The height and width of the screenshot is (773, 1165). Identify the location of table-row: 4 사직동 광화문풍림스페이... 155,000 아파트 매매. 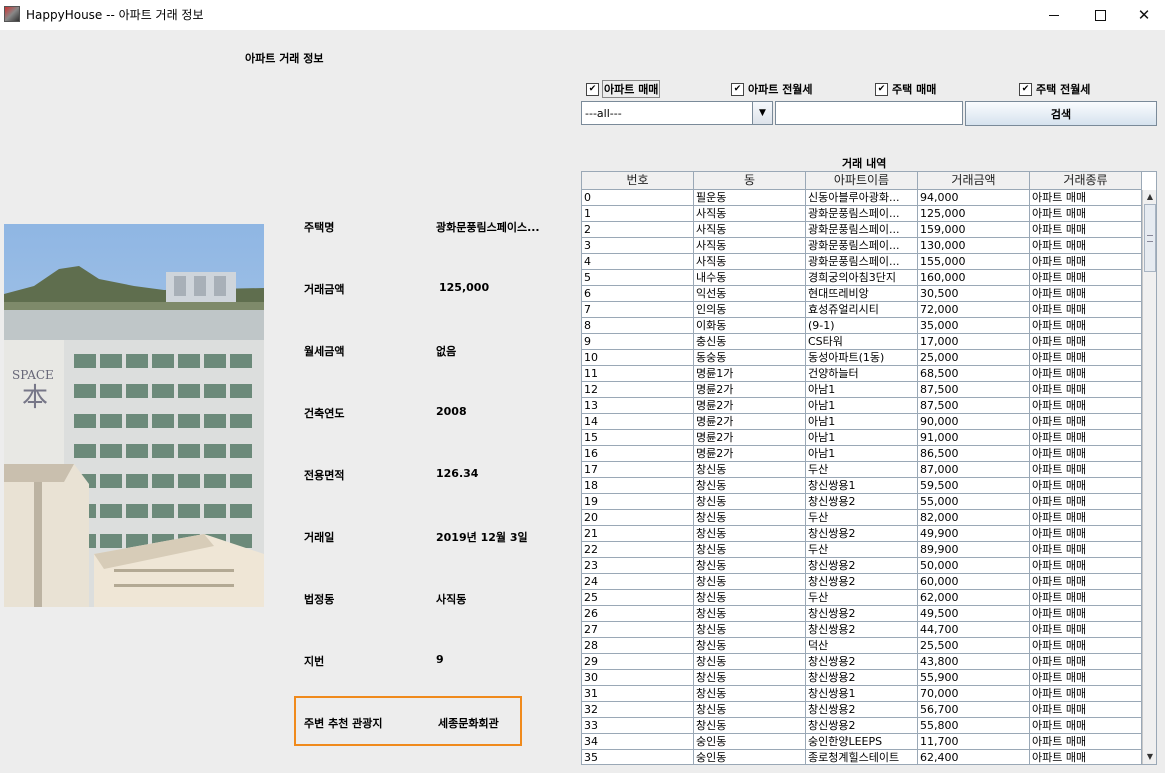
(862, 262).